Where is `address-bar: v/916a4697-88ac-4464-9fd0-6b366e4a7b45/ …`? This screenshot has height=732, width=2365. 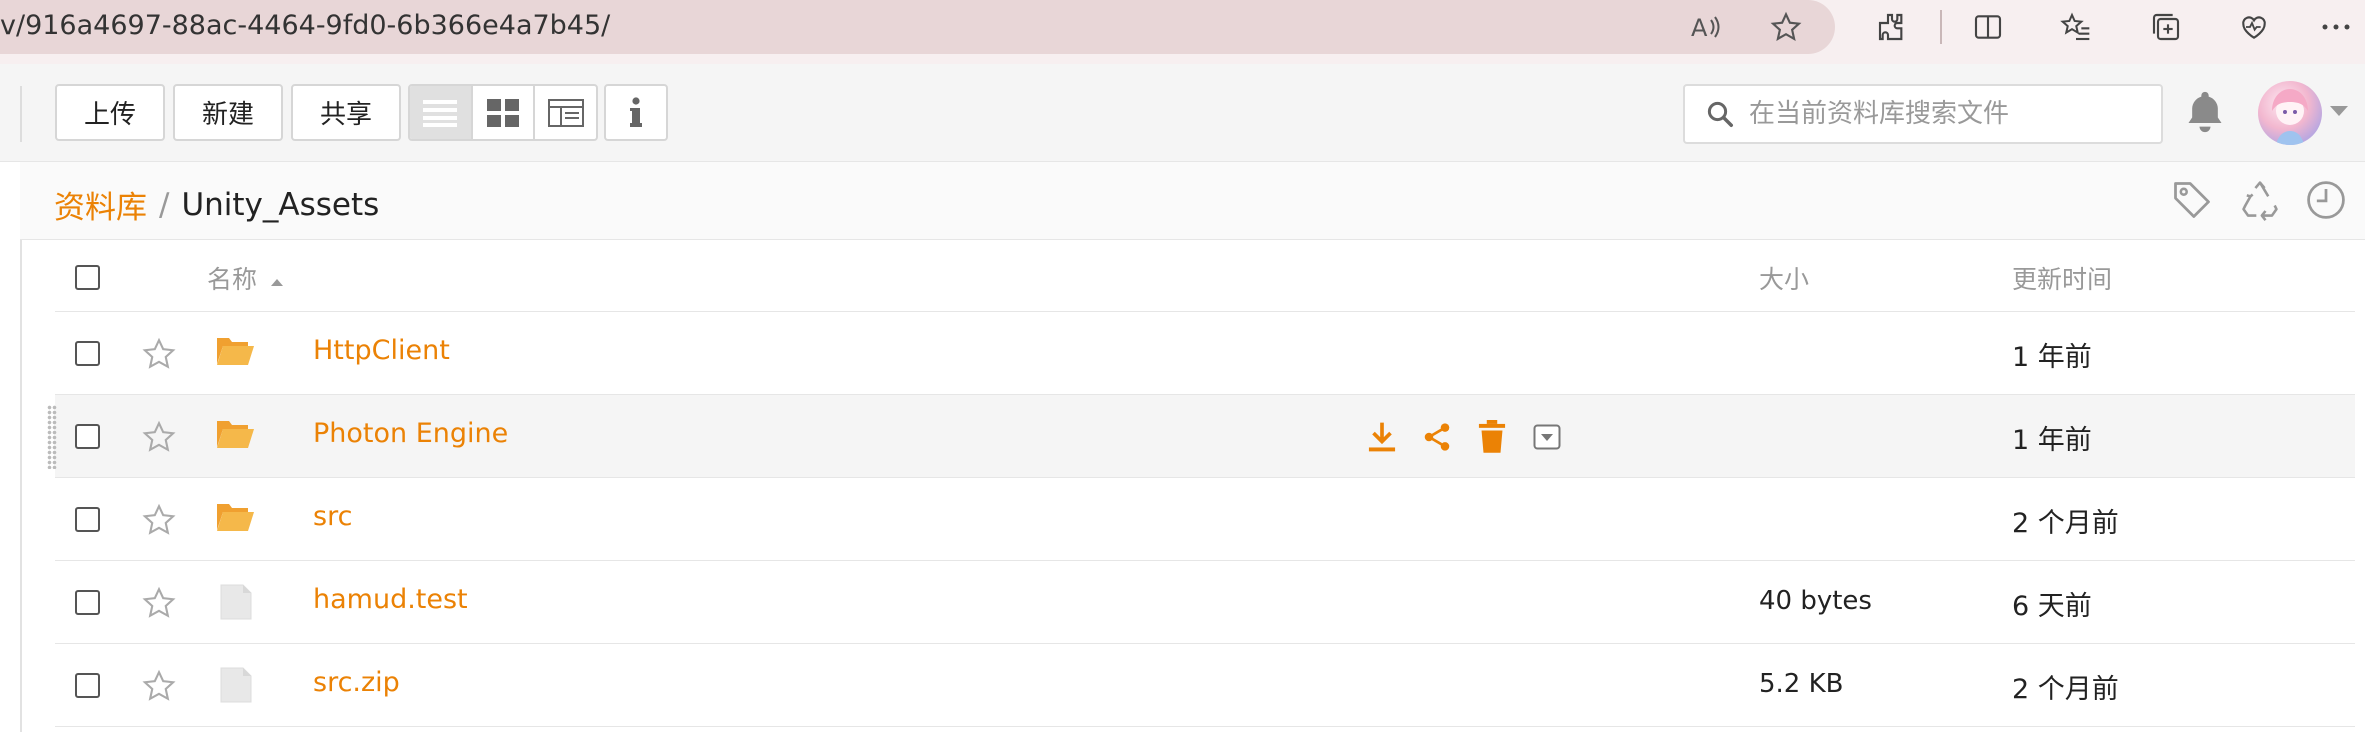 address-bar: v/916a4697-88ac-4464-9fd0-6b366e4a7b45/ … is located at coordinates (917, 27).